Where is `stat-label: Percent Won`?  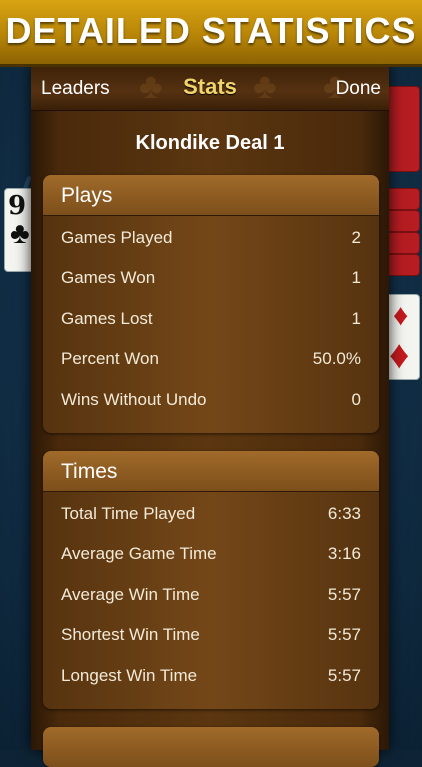 stat-label: Percent Won is located at coordinates (110, 358).